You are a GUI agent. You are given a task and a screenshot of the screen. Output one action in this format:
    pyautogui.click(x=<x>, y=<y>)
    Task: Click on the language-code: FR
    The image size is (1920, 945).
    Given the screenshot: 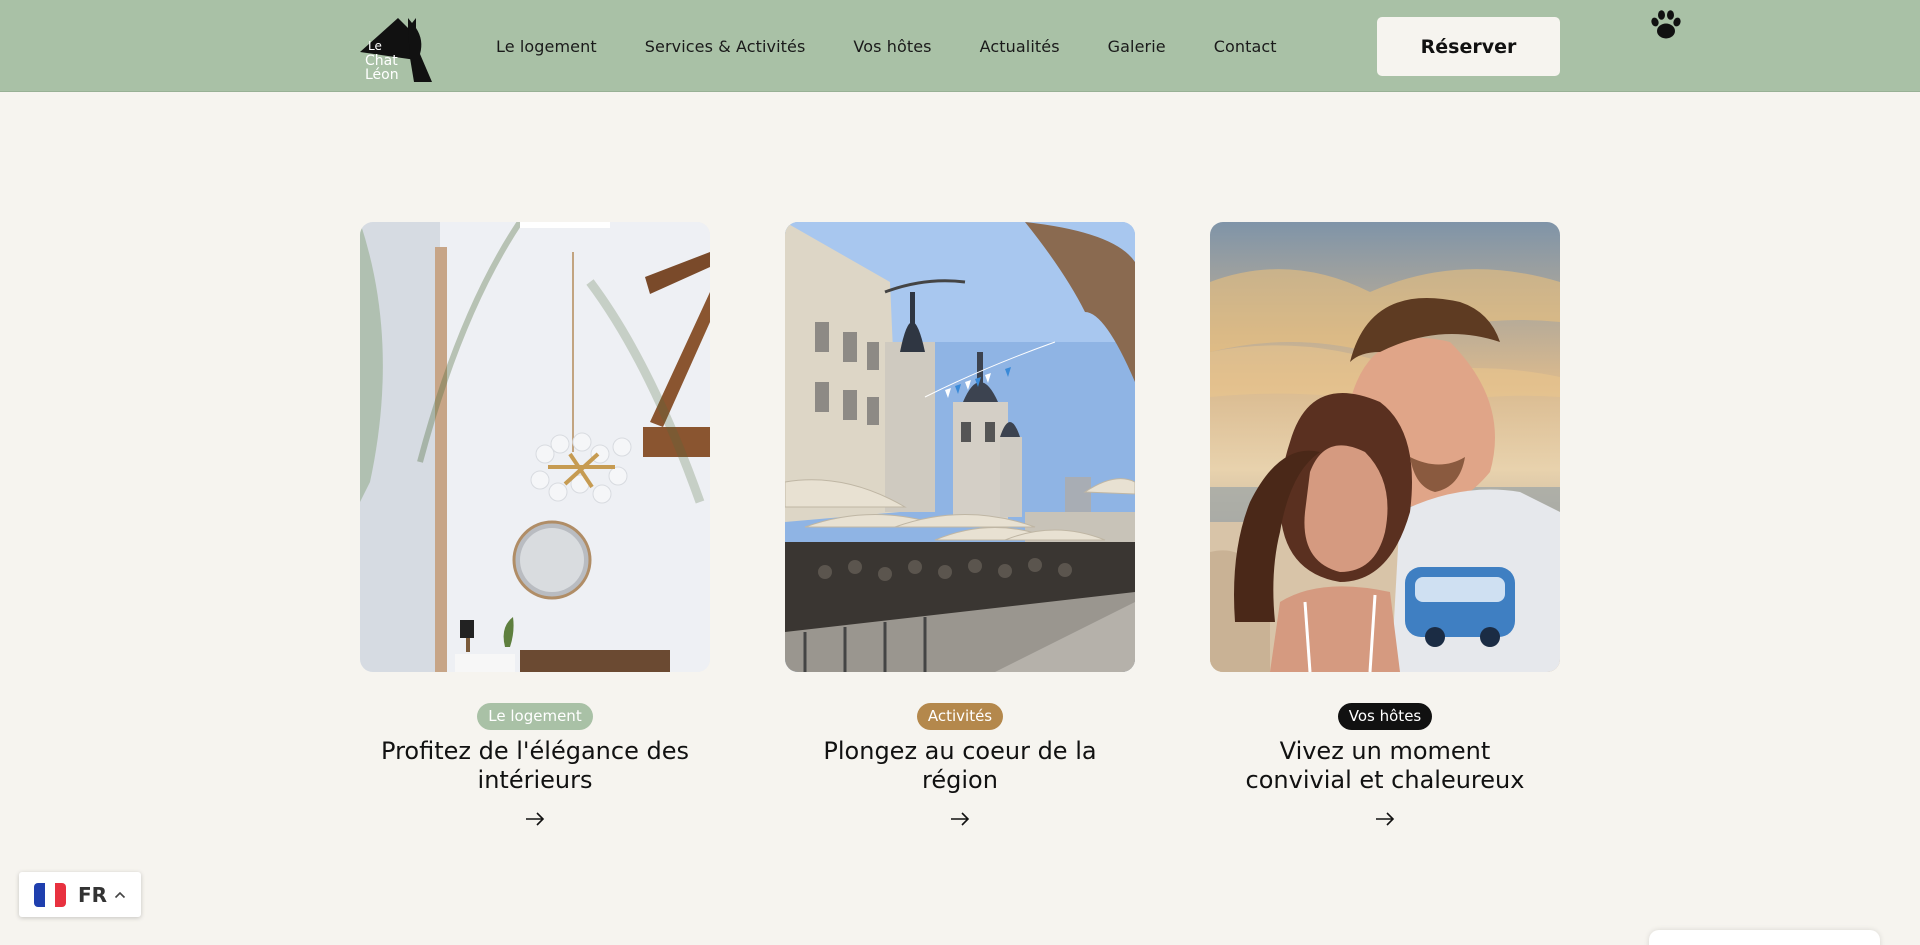 What is the action you would take?
    pyautogui.click(x=93, y=894)
    